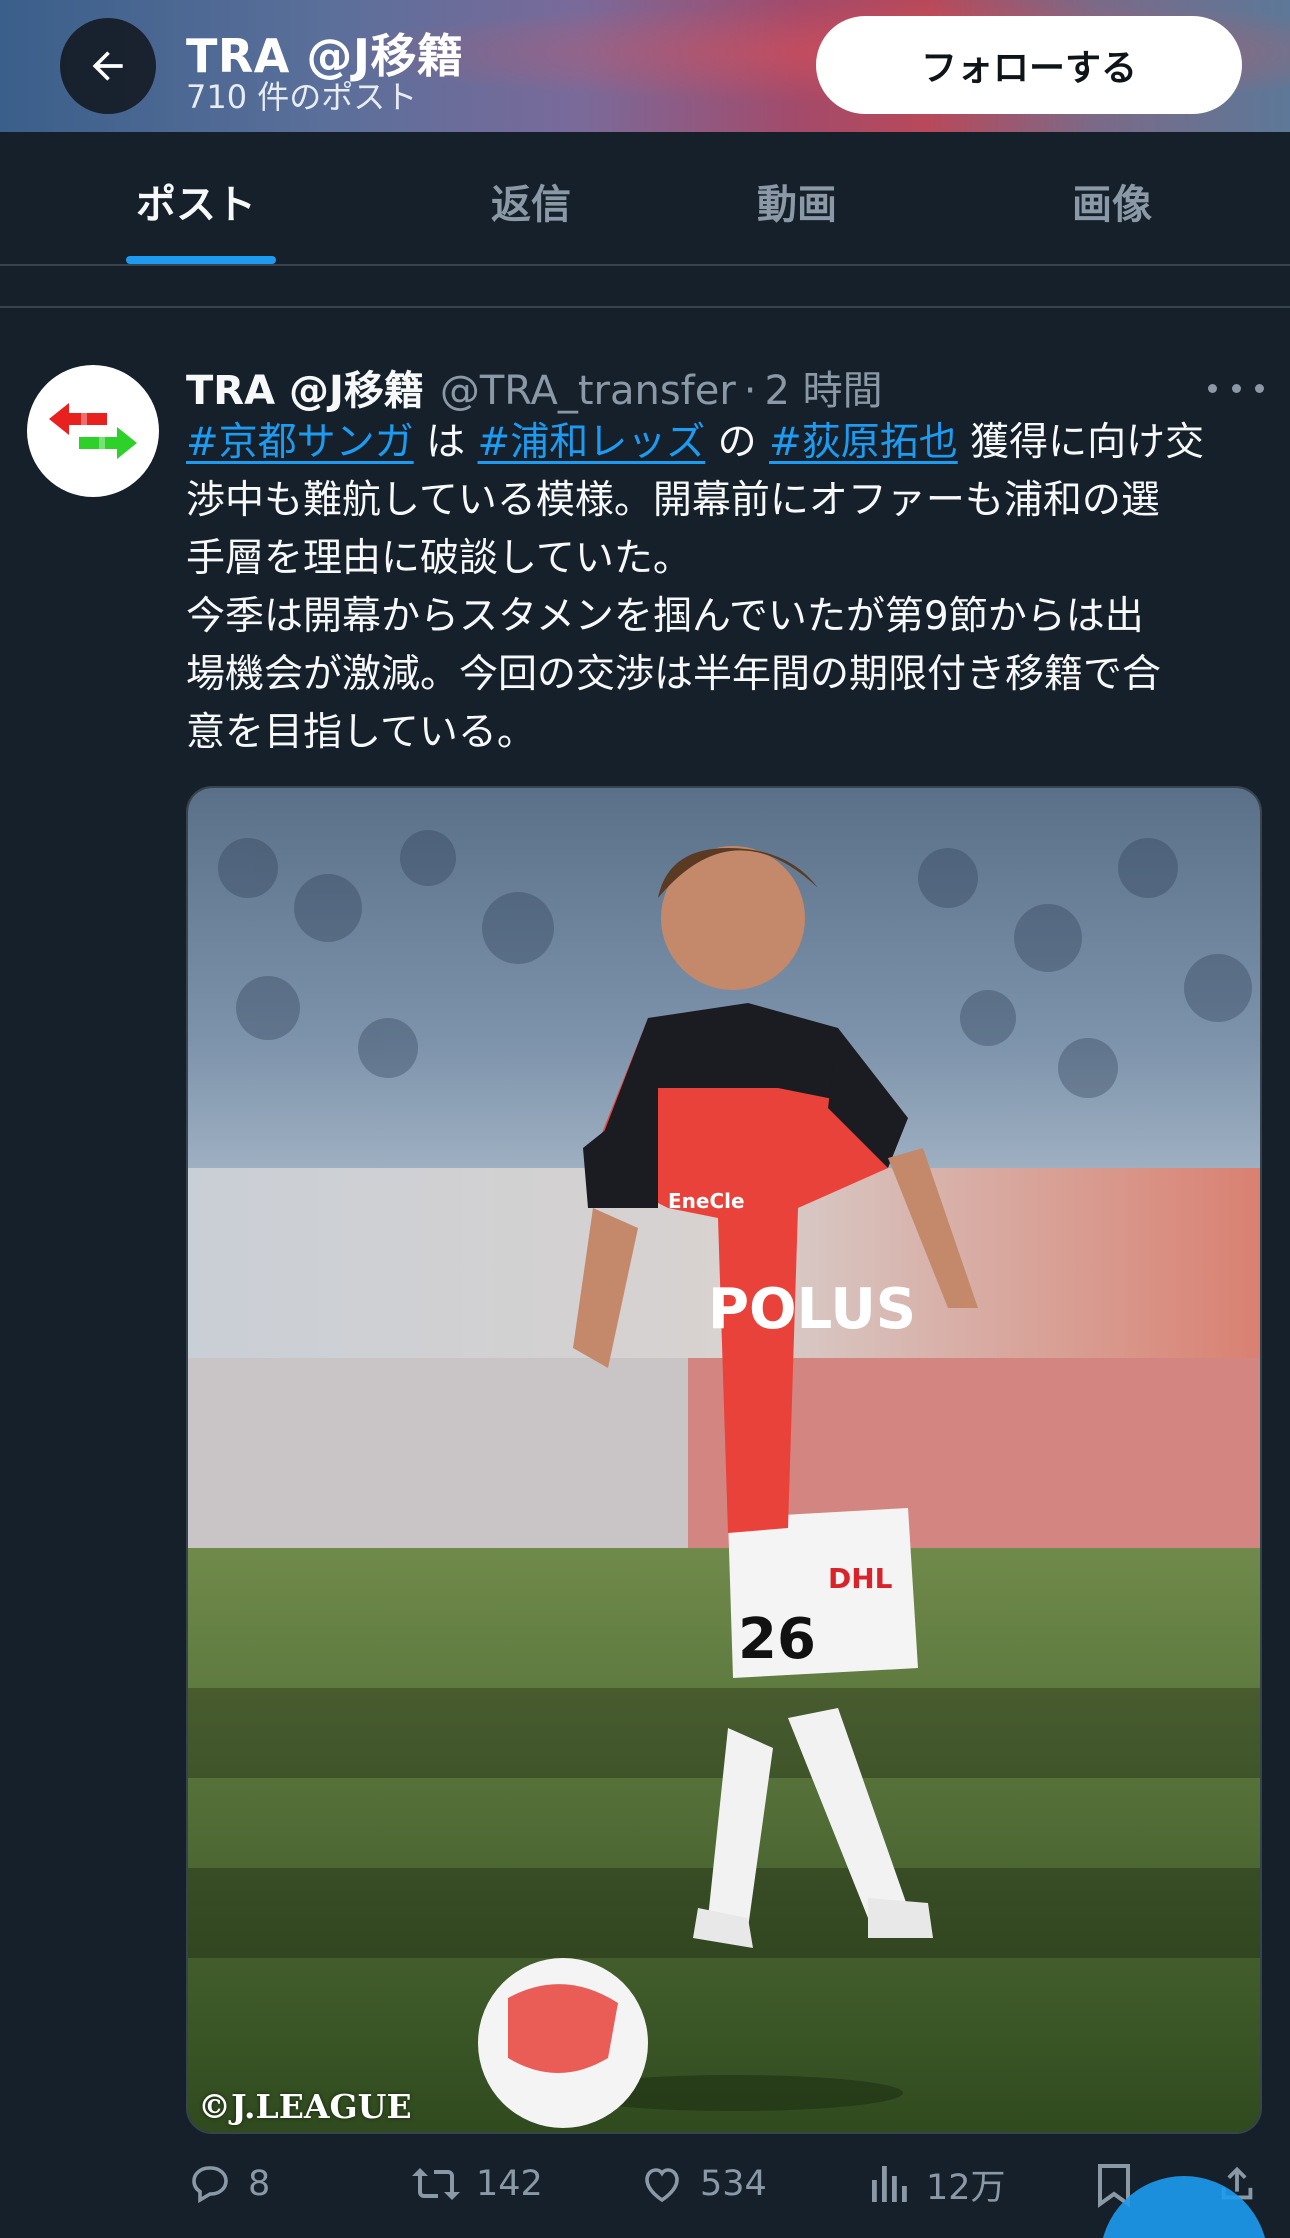 This screenshot has height=2238, width=1290. I want to click on like-button: 534, so click(702, 2184).